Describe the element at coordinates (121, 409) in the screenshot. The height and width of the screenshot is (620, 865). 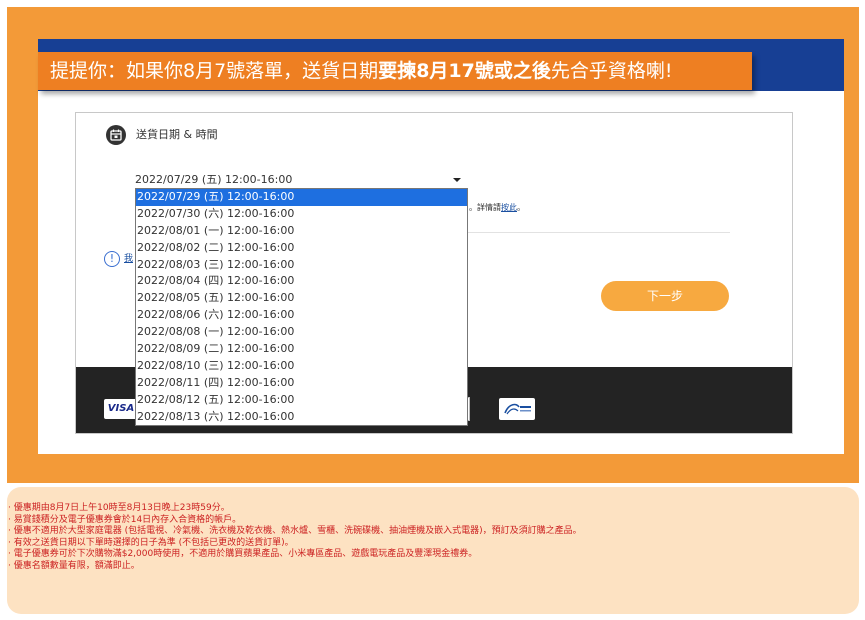
I see `visa-logo: VISA` at that location.